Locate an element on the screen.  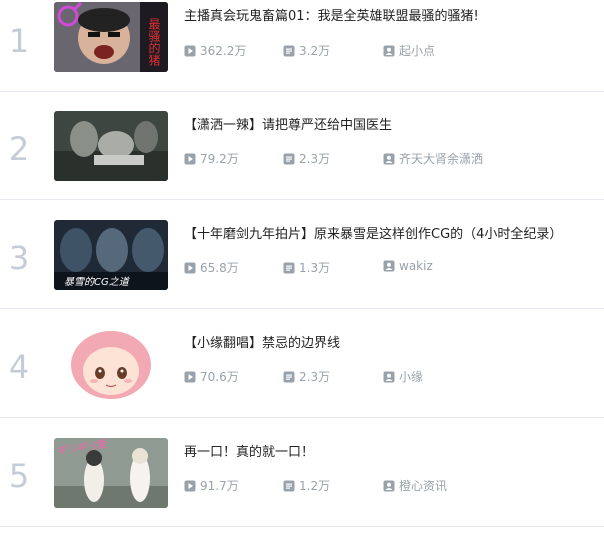
play-count: 79.2万 is located at coordinates (219, 159).